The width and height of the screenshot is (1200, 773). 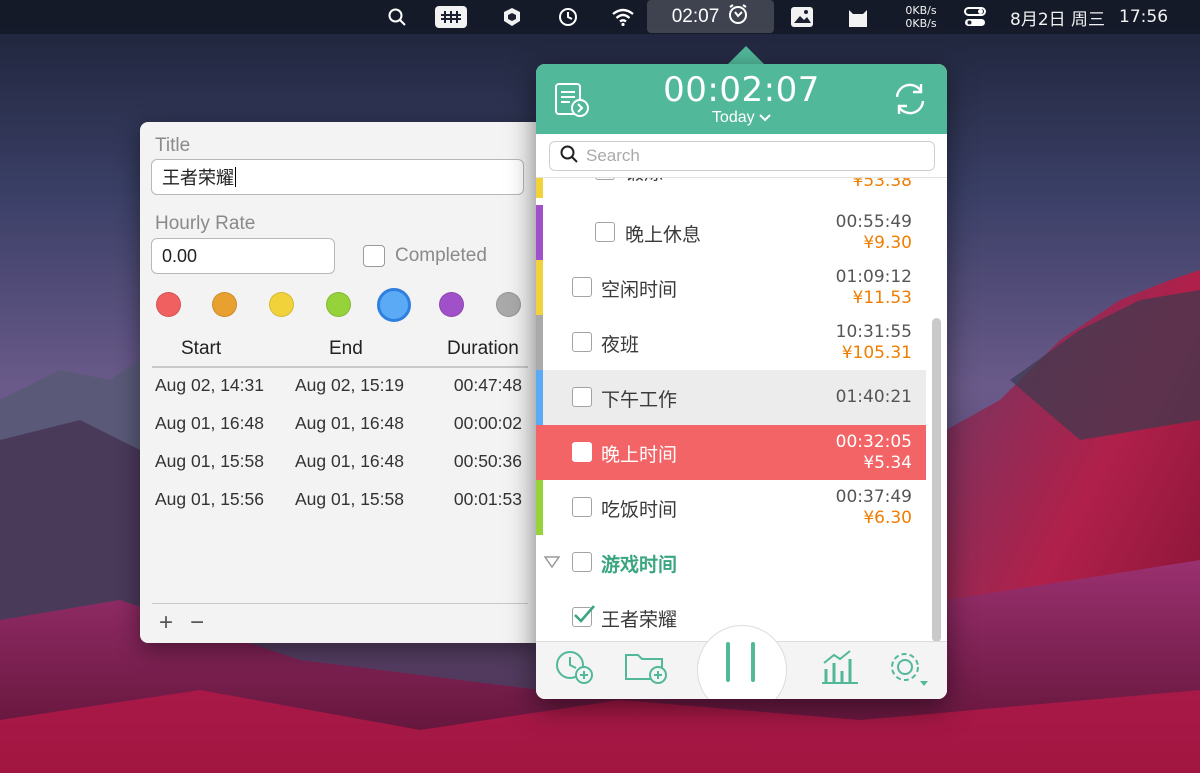 What do you see at coordinates (487, 423) in the screenshot?
I see `row-duration: 00:00:02` at bounding box center [487, 423].